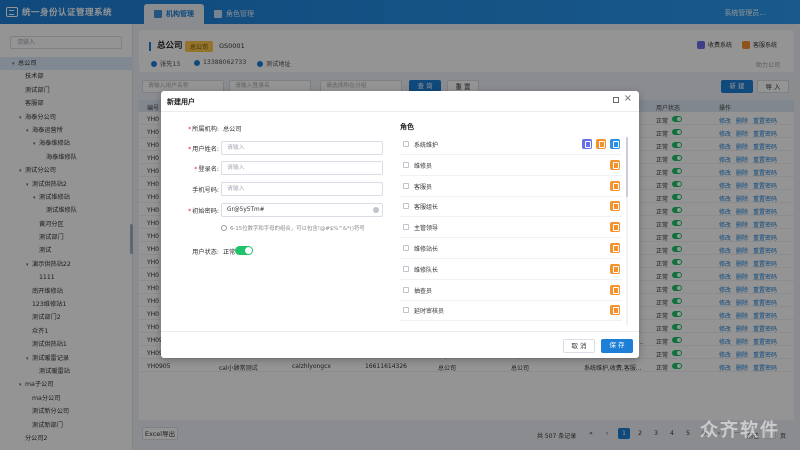 The image size is (800, 450). I want to click on dialog-title: 新建用户, so click(181, 102).